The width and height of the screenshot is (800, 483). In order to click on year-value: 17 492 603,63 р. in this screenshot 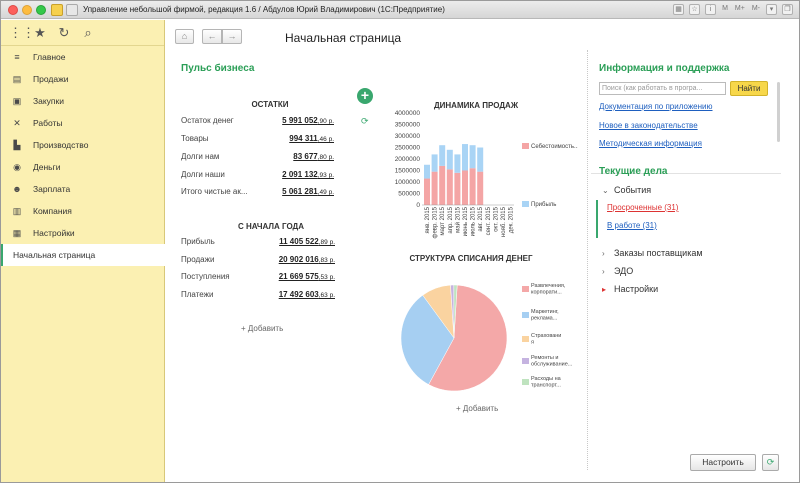, I will do `click(297, 294)`.